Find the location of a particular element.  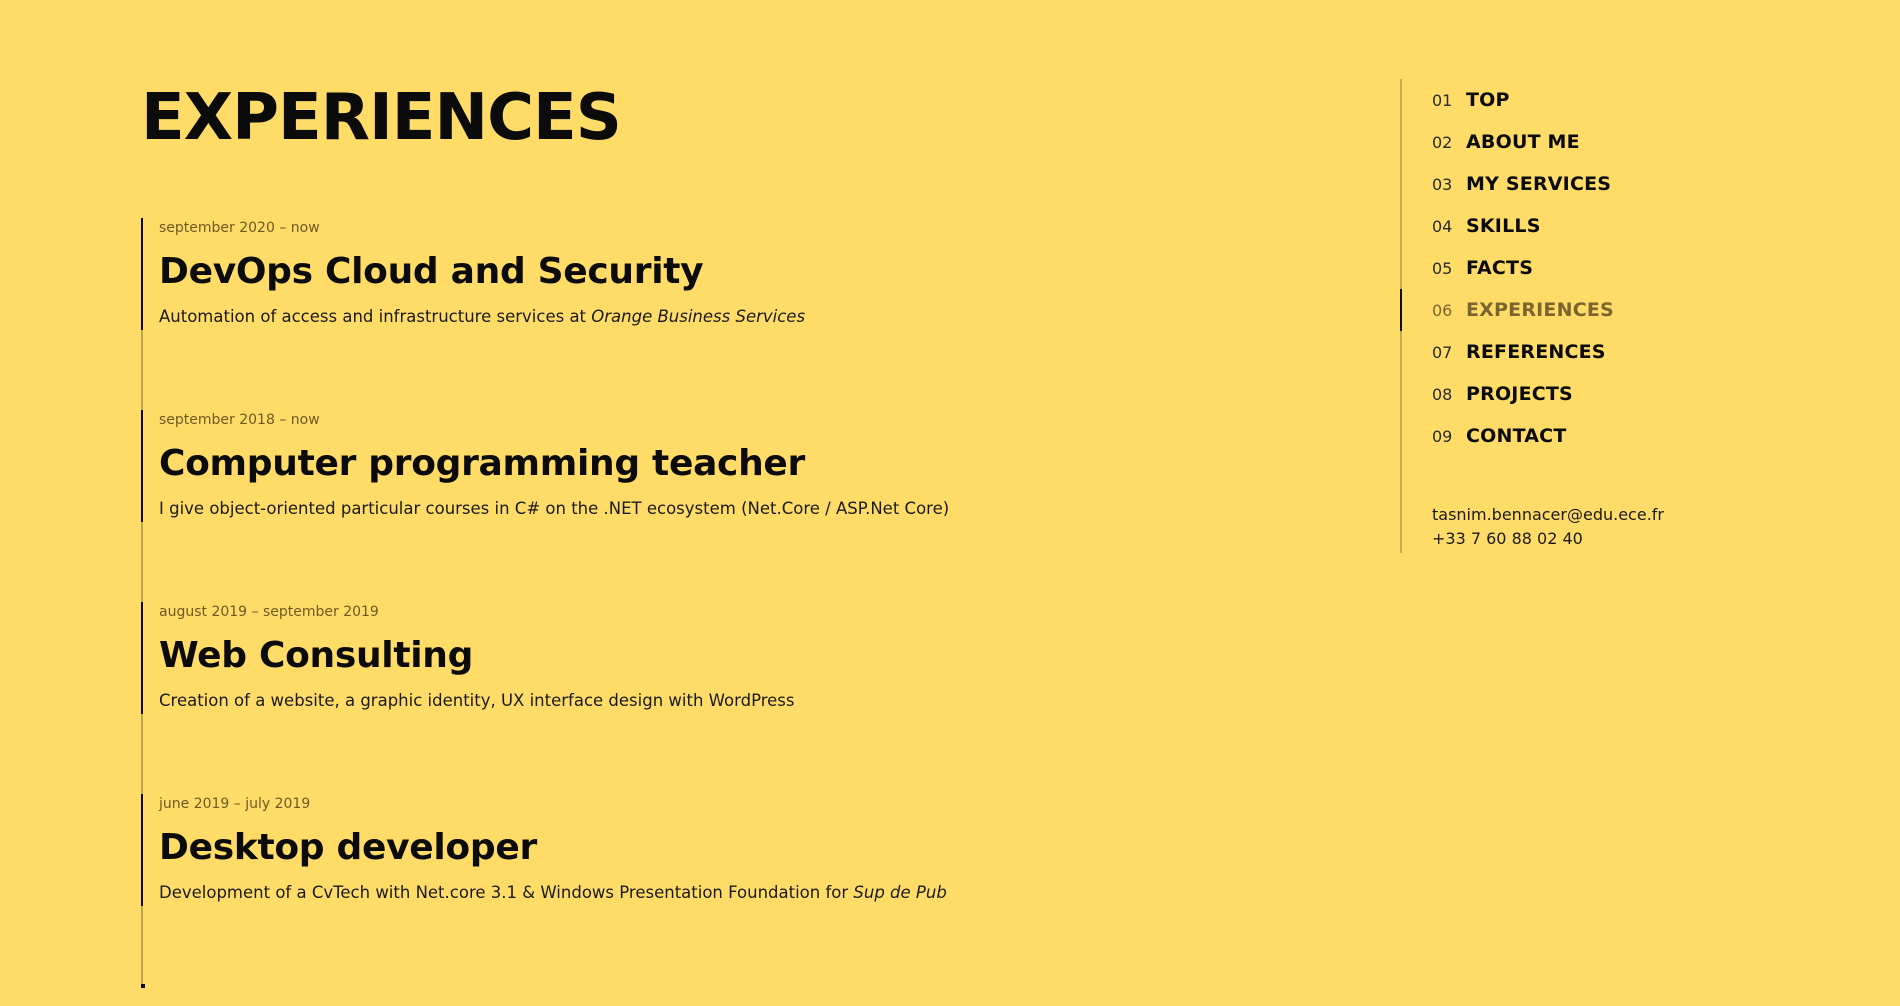

nav-item-my-services: 03 MY SERVICES is located at coordinates (1508, 184).